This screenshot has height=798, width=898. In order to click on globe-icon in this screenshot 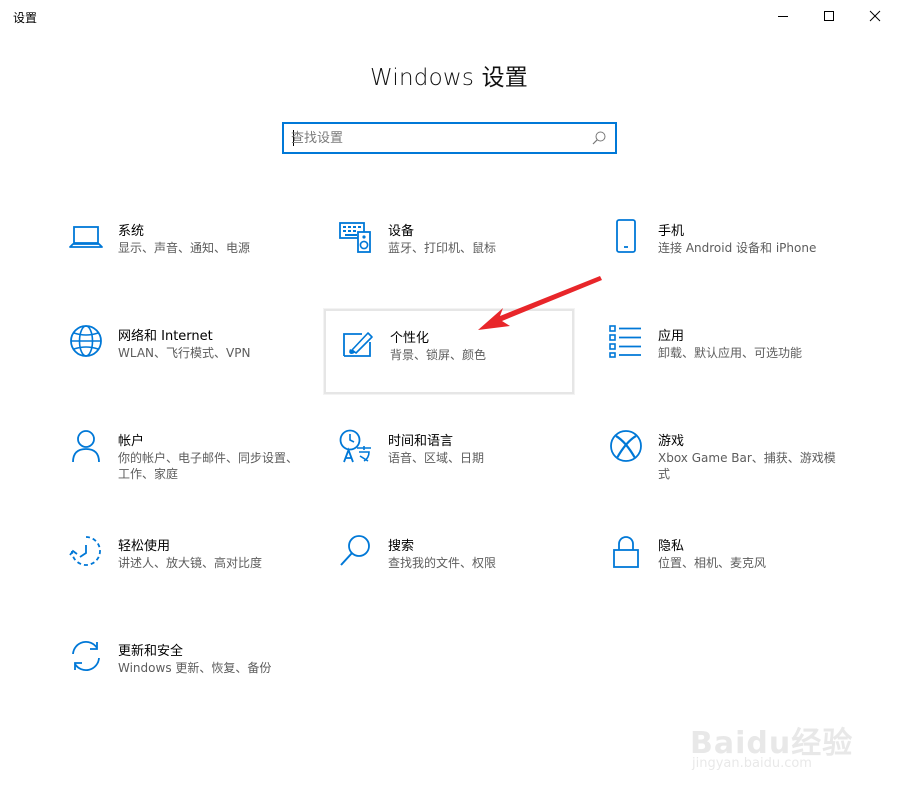, I will do `click(86, 341)`.